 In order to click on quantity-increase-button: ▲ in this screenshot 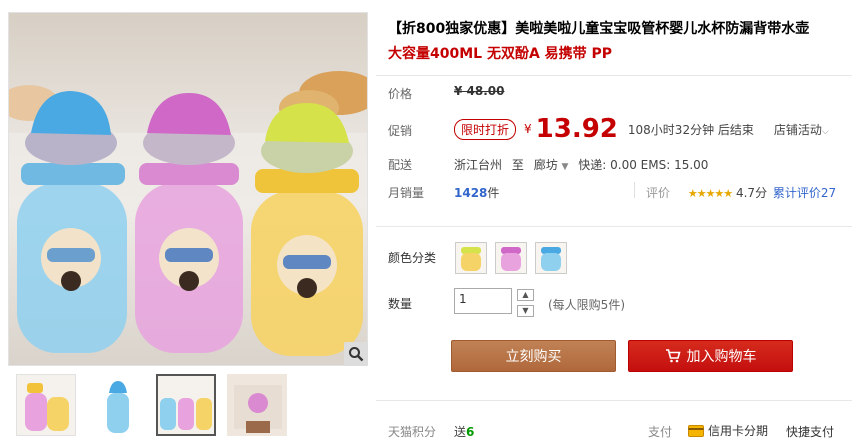, I will do `click(525, 295)`.